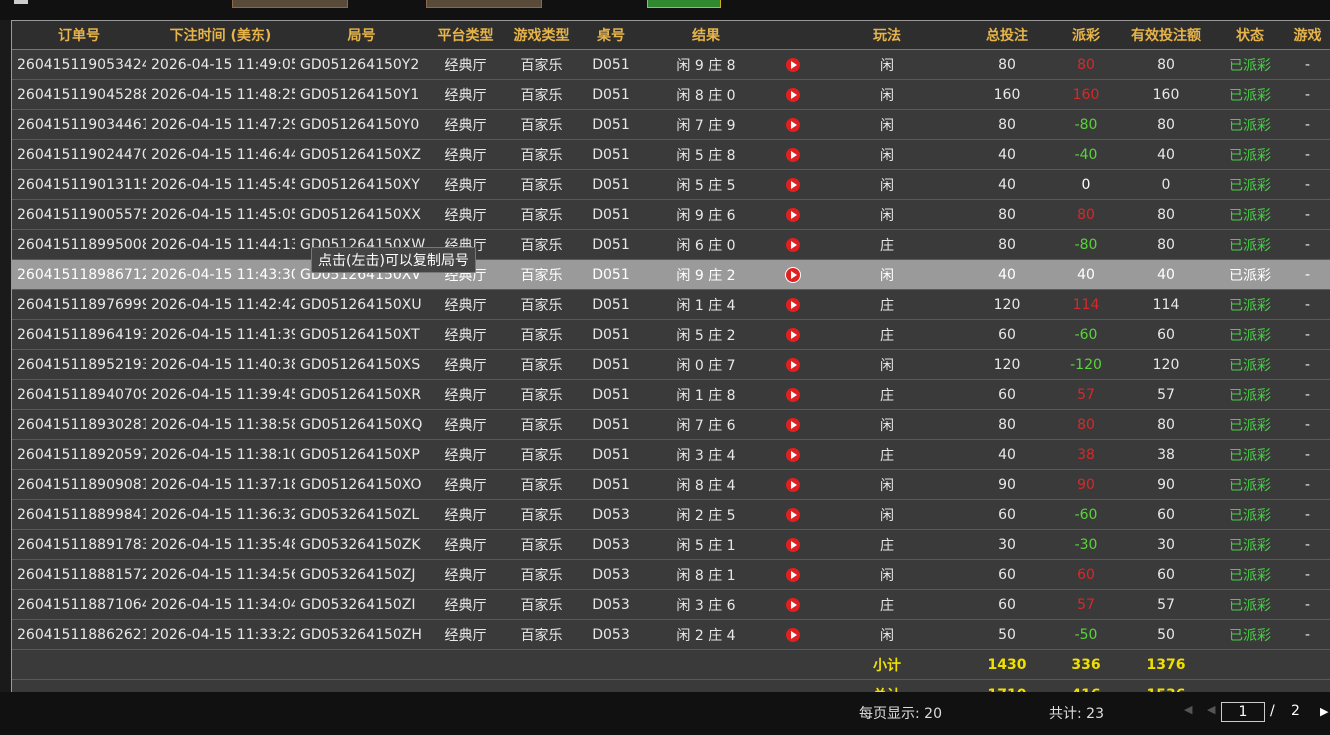 The height and width of the screenshot is (735, 1330). What do you see at coordinates (361, 154) in the screenshot?
I see `round-cell: GD051264150XZ` at bounding box center [361, 154].